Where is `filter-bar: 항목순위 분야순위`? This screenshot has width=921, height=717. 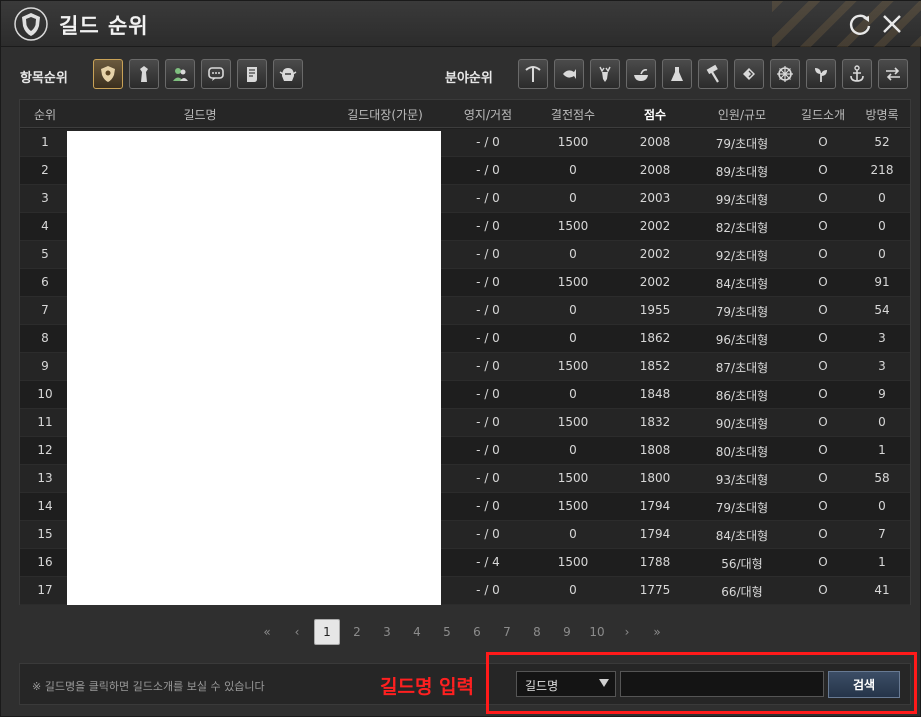 filter-bar: 항목순위 분야순위 is located at coordinates (461, 75).